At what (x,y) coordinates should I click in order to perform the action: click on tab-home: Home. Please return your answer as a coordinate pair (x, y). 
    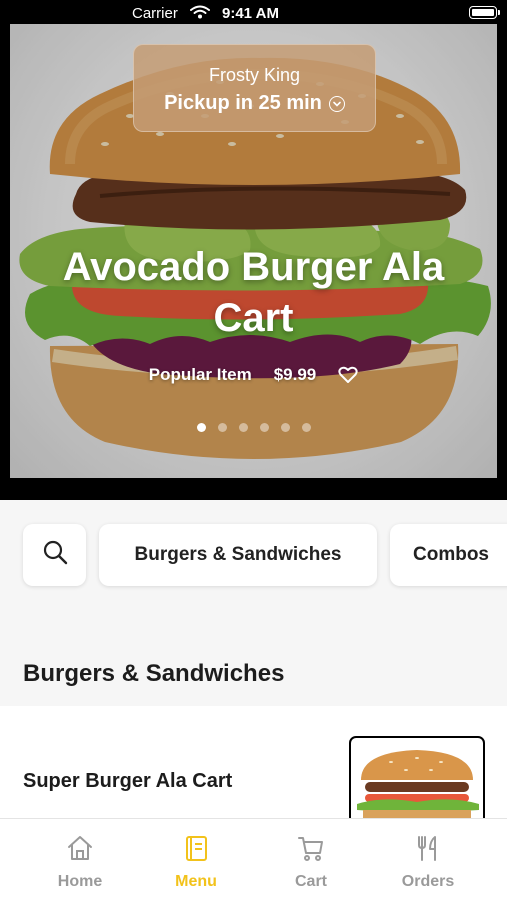
    Looking at the image, I should click on (80, 862).